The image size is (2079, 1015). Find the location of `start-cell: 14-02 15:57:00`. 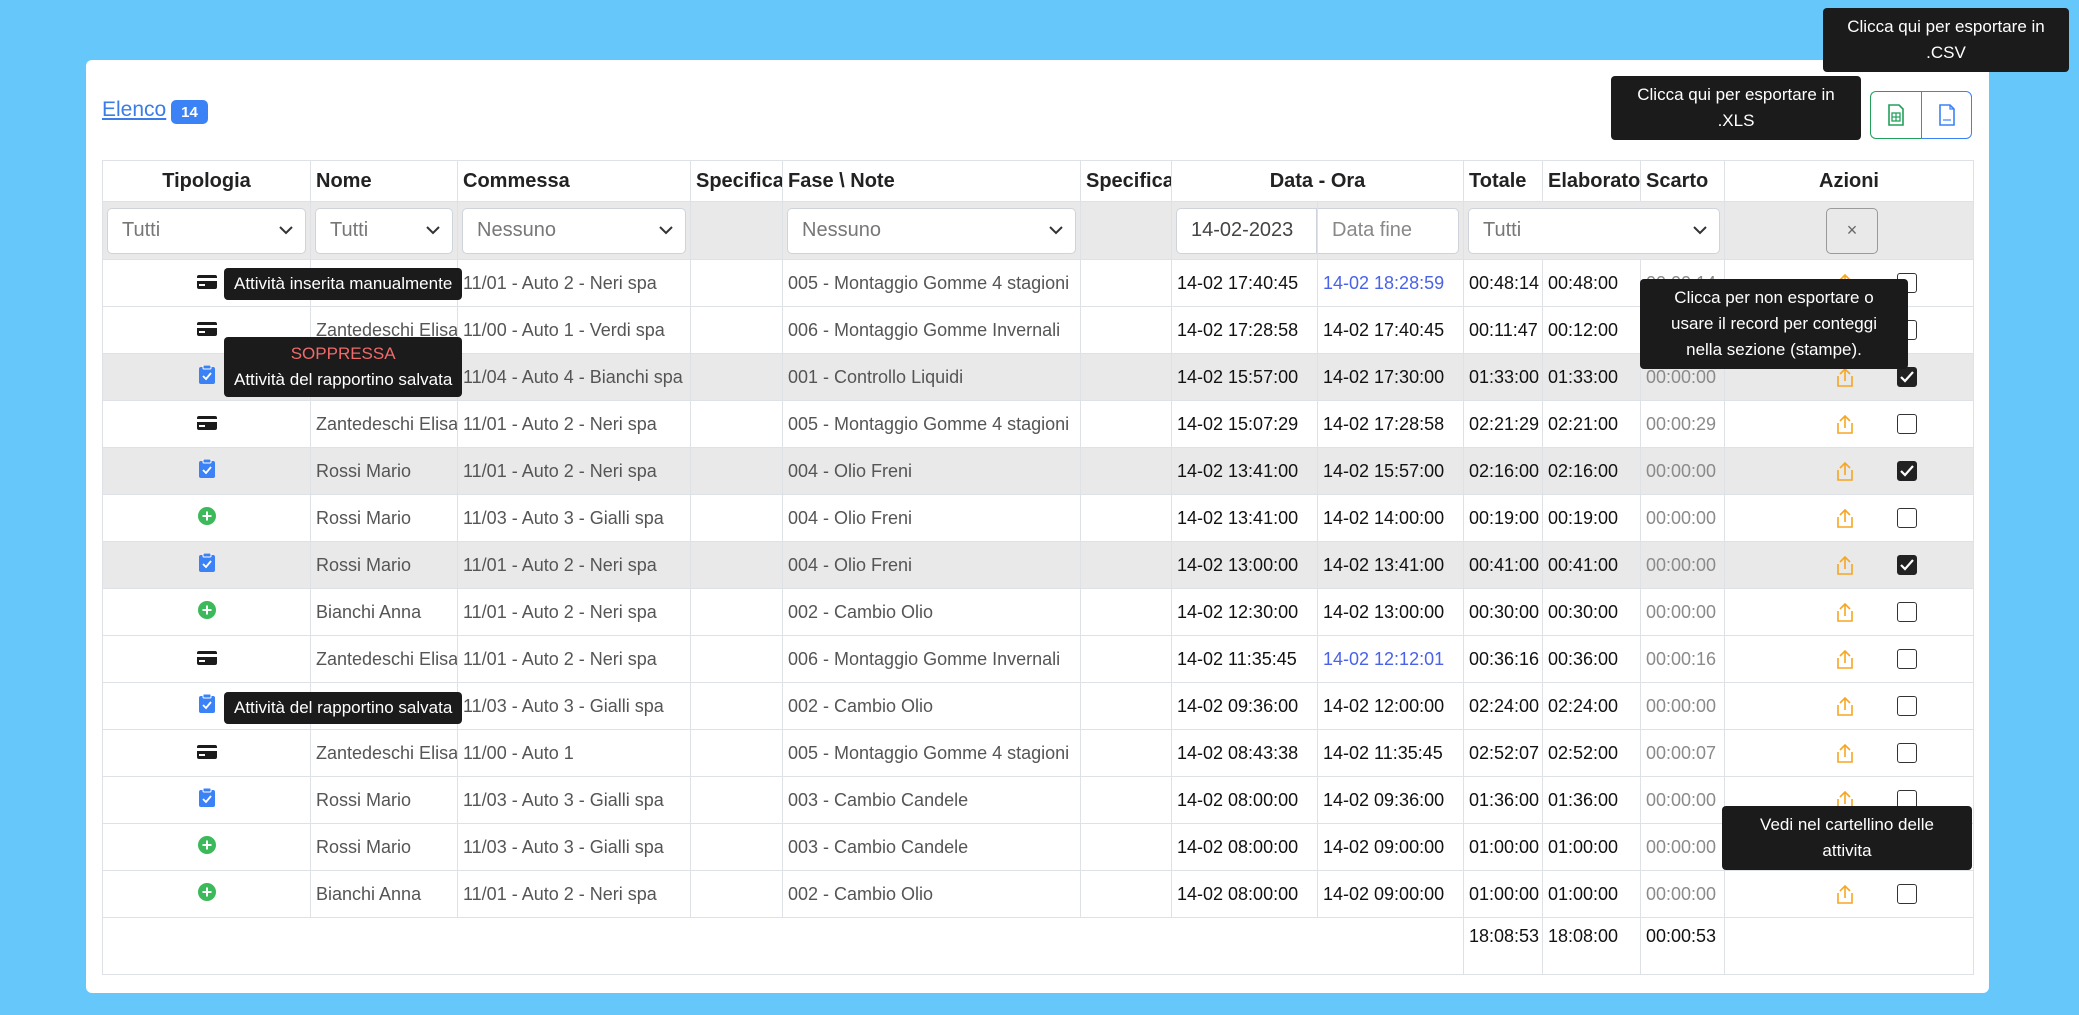

start-cell: 14-02 15:57:00 is located at coordinates (1244, 377).